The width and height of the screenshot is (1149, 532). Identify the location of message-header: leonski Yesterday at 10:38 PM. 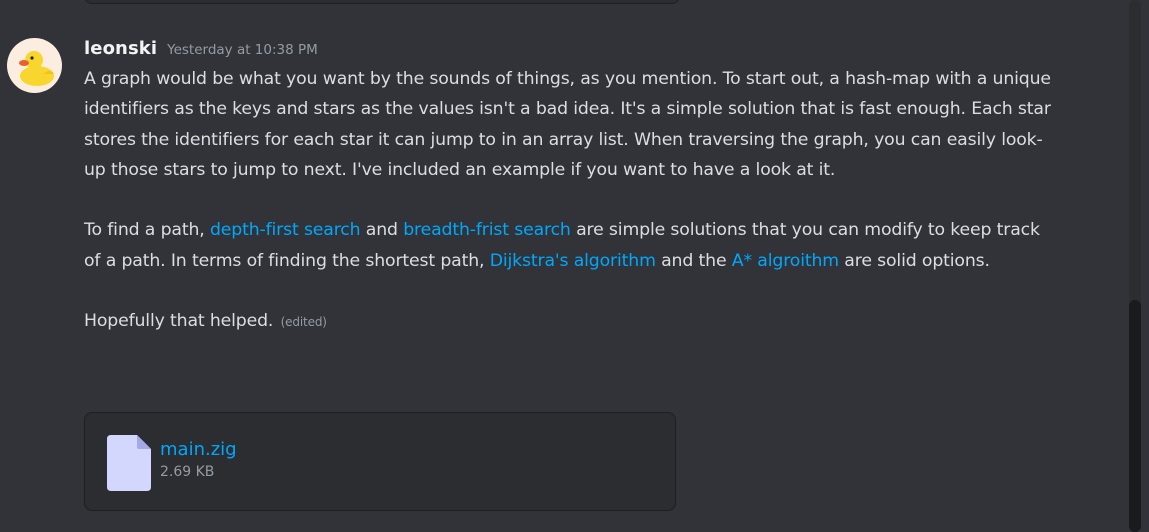
(201, 50).